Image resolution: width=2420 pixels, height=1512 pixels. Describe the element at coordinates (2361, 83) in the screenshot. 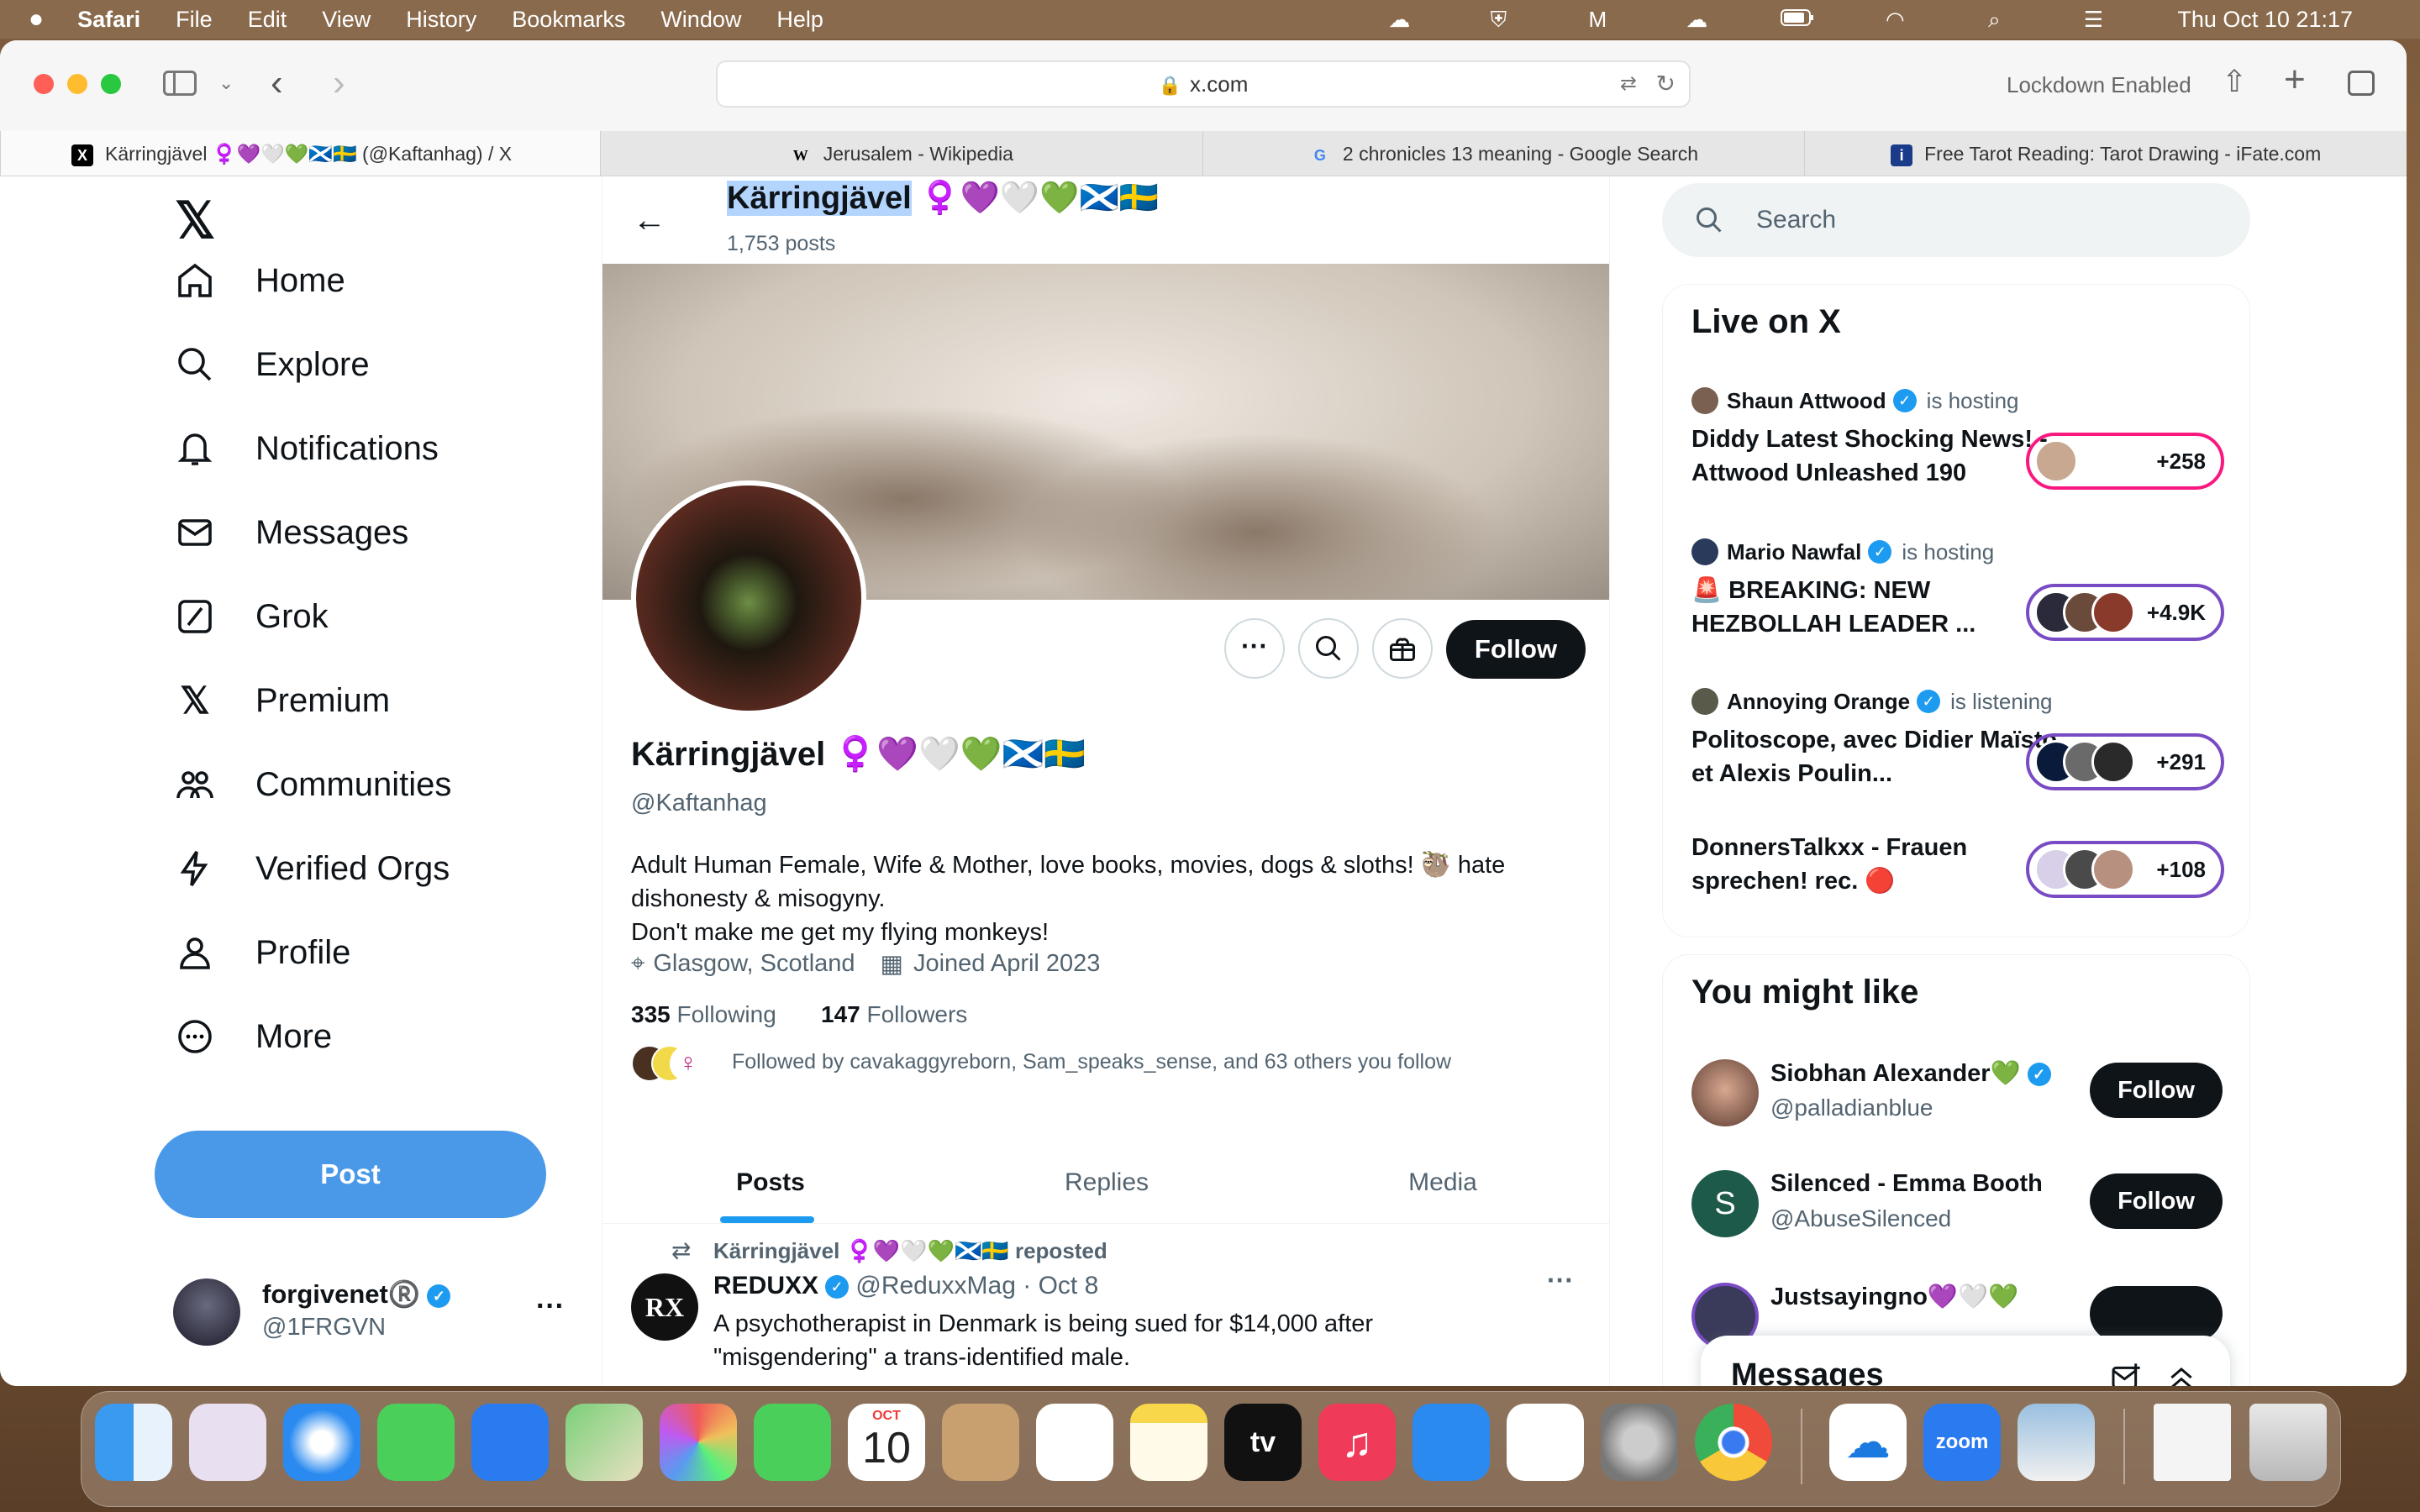

I see `tab-overview-icon` at that location.